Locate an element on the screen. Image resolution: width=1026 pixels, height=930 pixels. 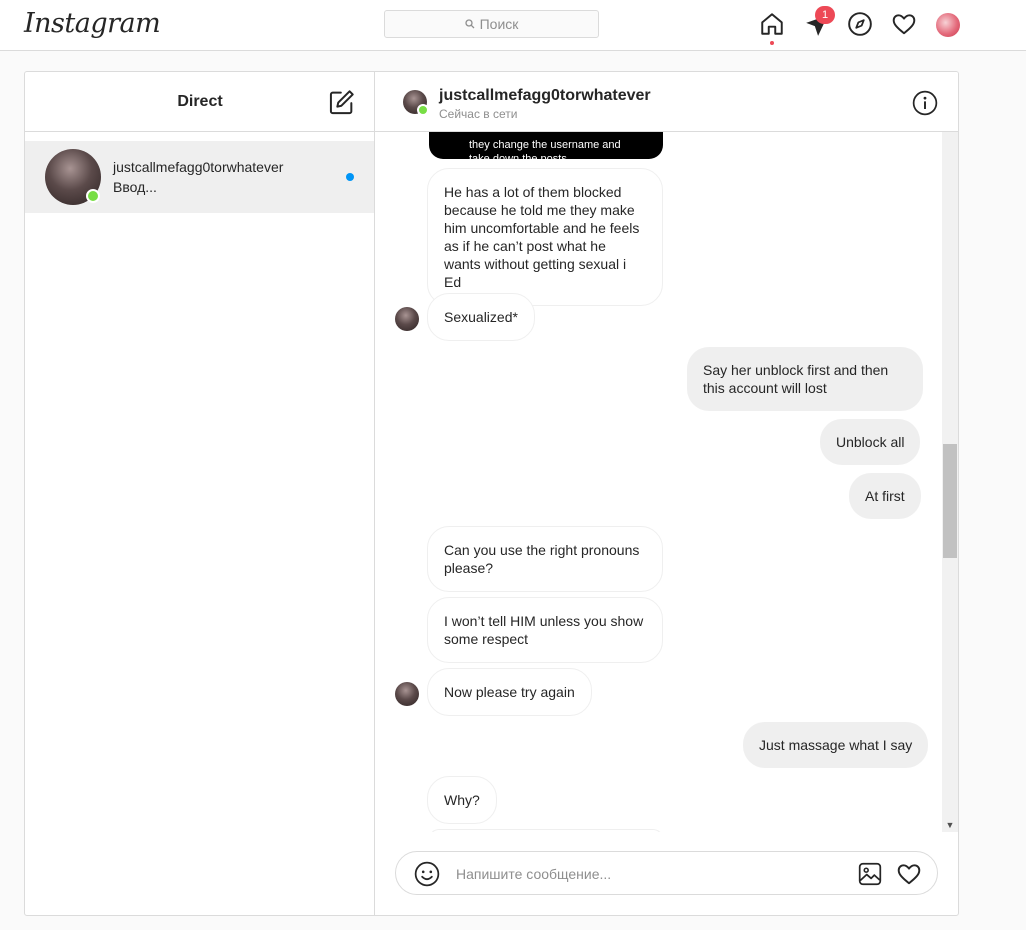
direct-title: Direct is located at coordinates (200, 101).